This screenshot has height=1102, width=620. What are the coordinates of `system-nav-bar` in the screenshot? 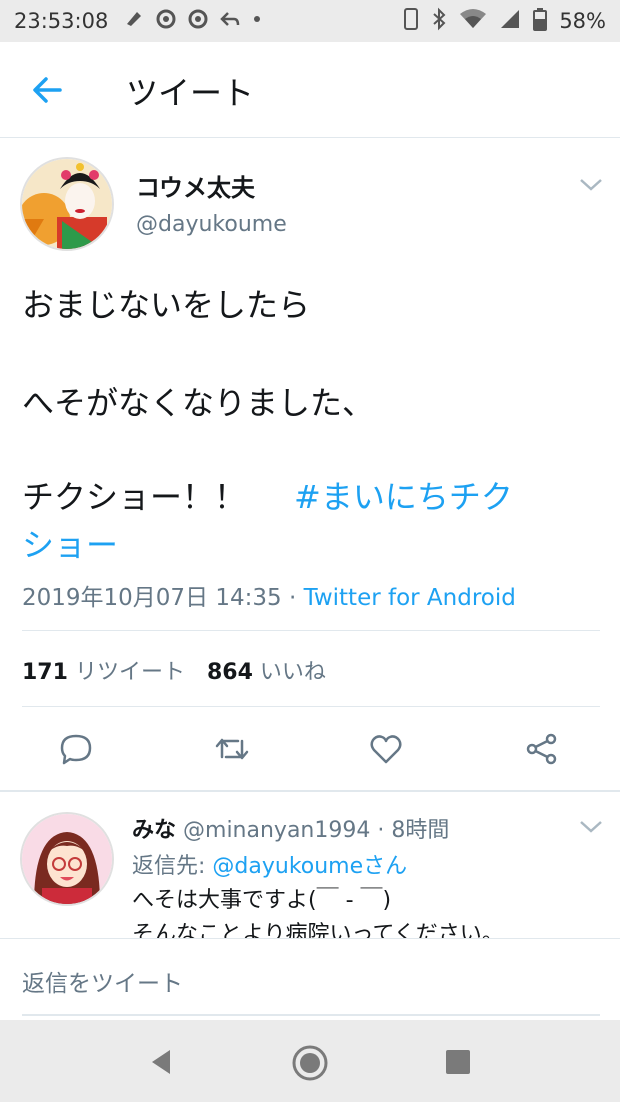 It's located at (310, 1061).